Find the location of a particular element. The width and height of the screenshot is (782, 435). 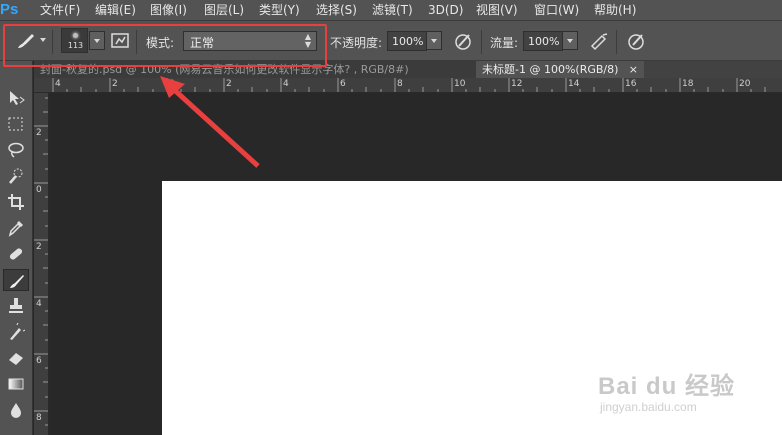

brush-tool is located at coordinates (16, 280).